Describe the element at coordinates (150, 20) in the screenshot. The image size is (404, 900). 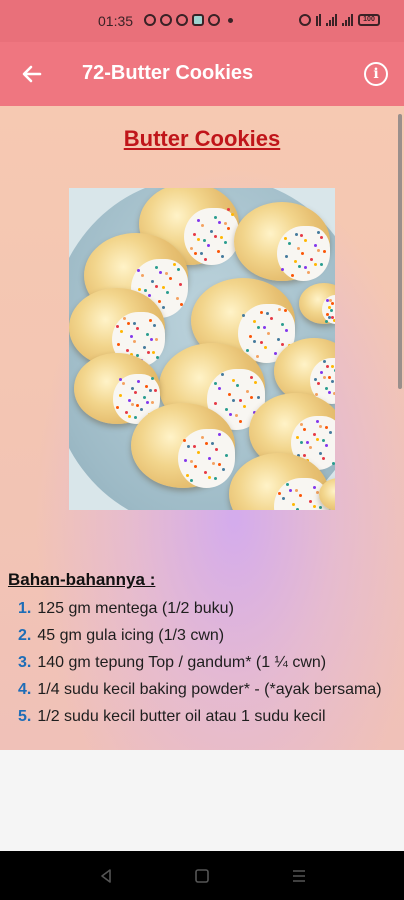
I see `whatsapp-icon` at that location.